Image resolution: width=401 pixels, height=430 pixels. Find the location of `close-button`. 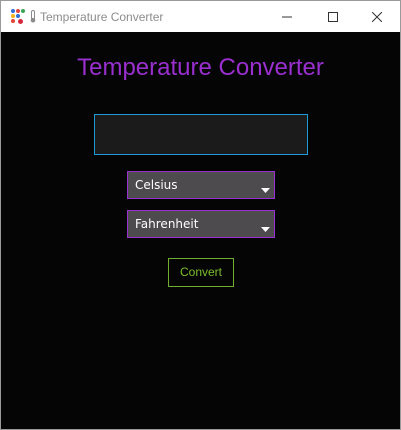

close-button is located at coordinates (377, 16).